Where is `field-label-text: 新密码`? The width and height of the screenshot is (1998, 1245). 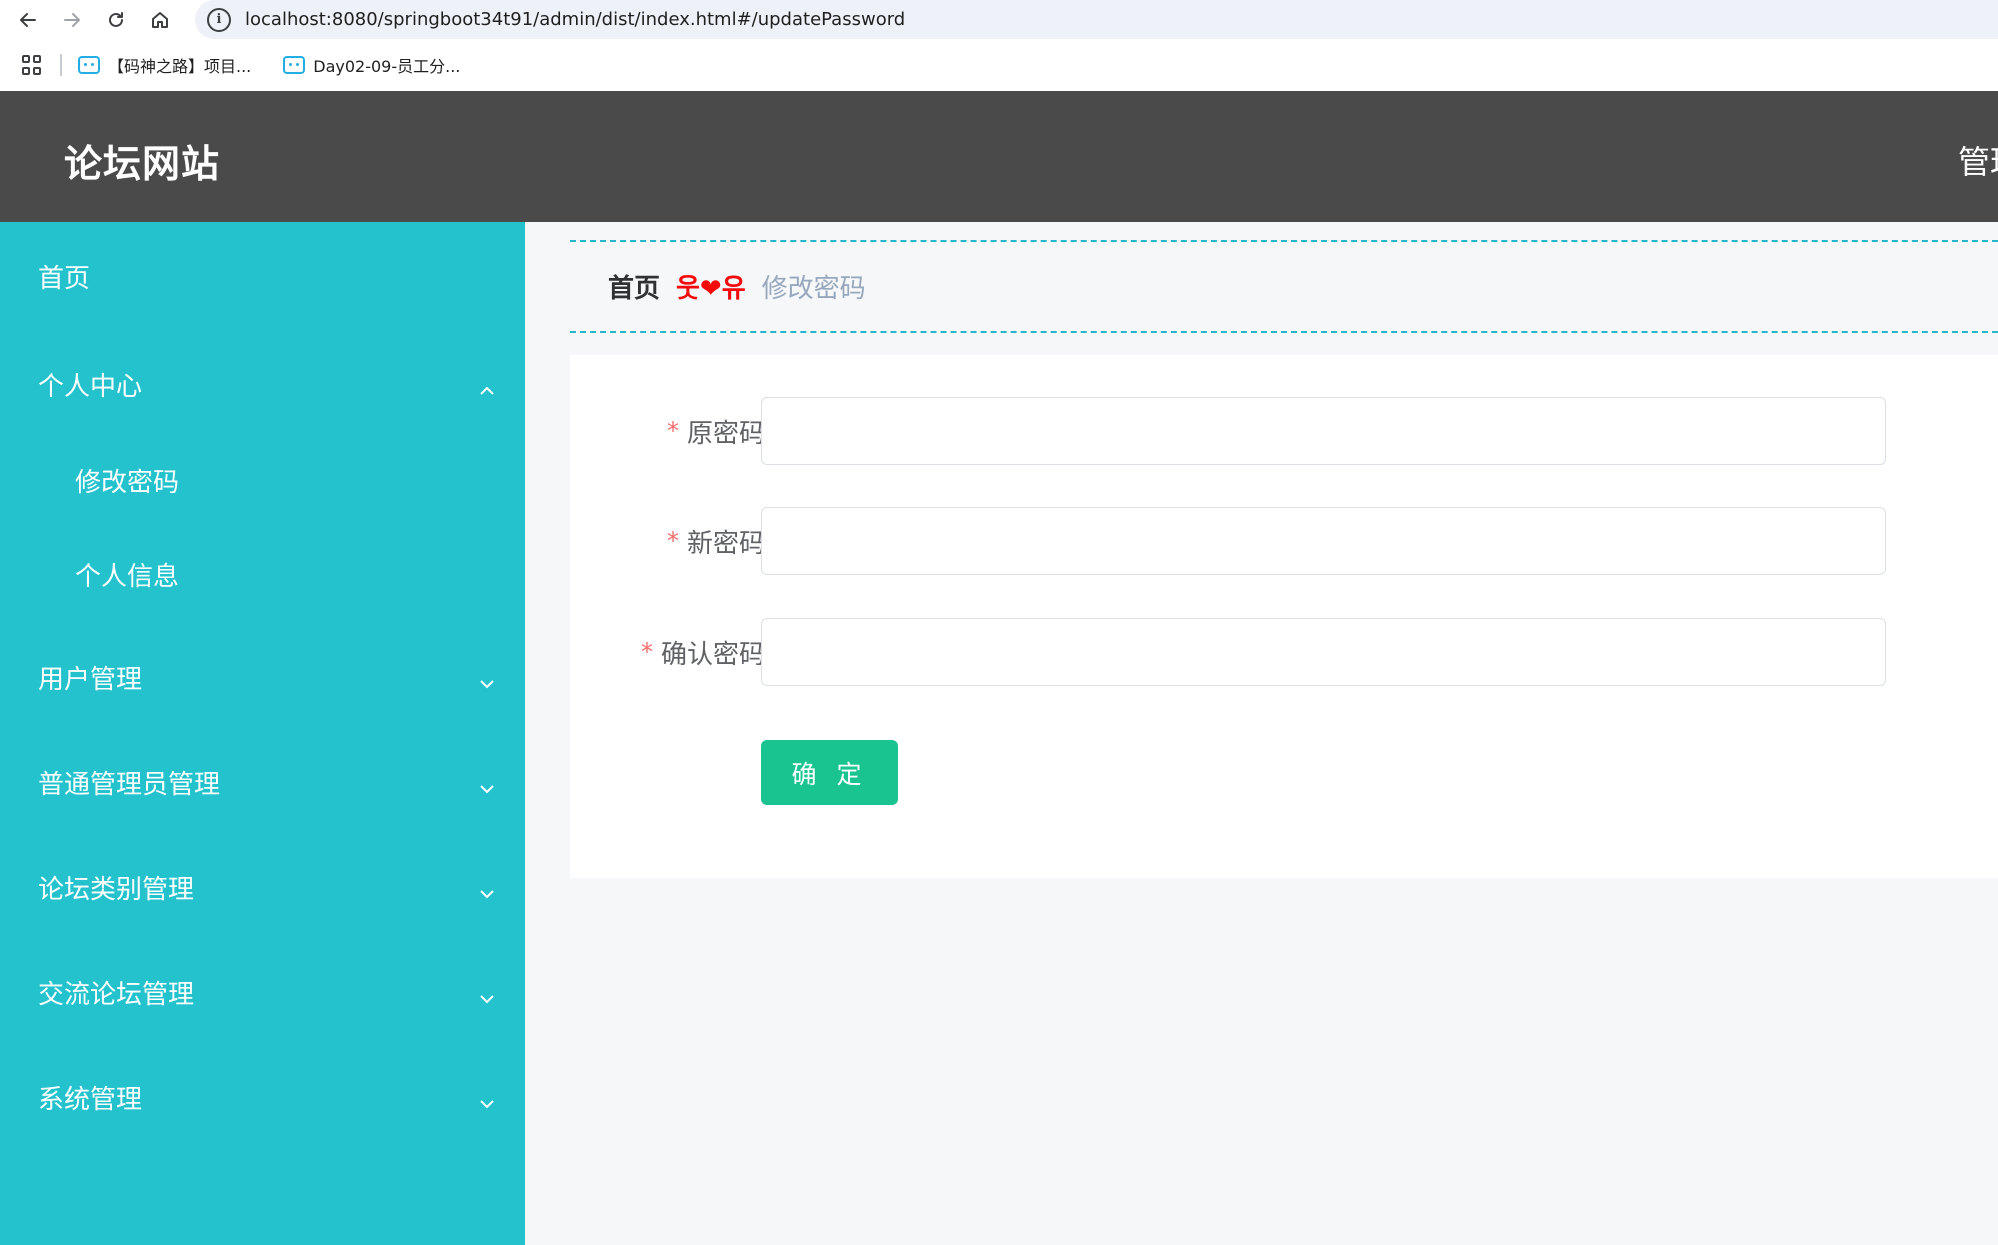
field-label-text: 新密码 is located at coordinates (725, 543).